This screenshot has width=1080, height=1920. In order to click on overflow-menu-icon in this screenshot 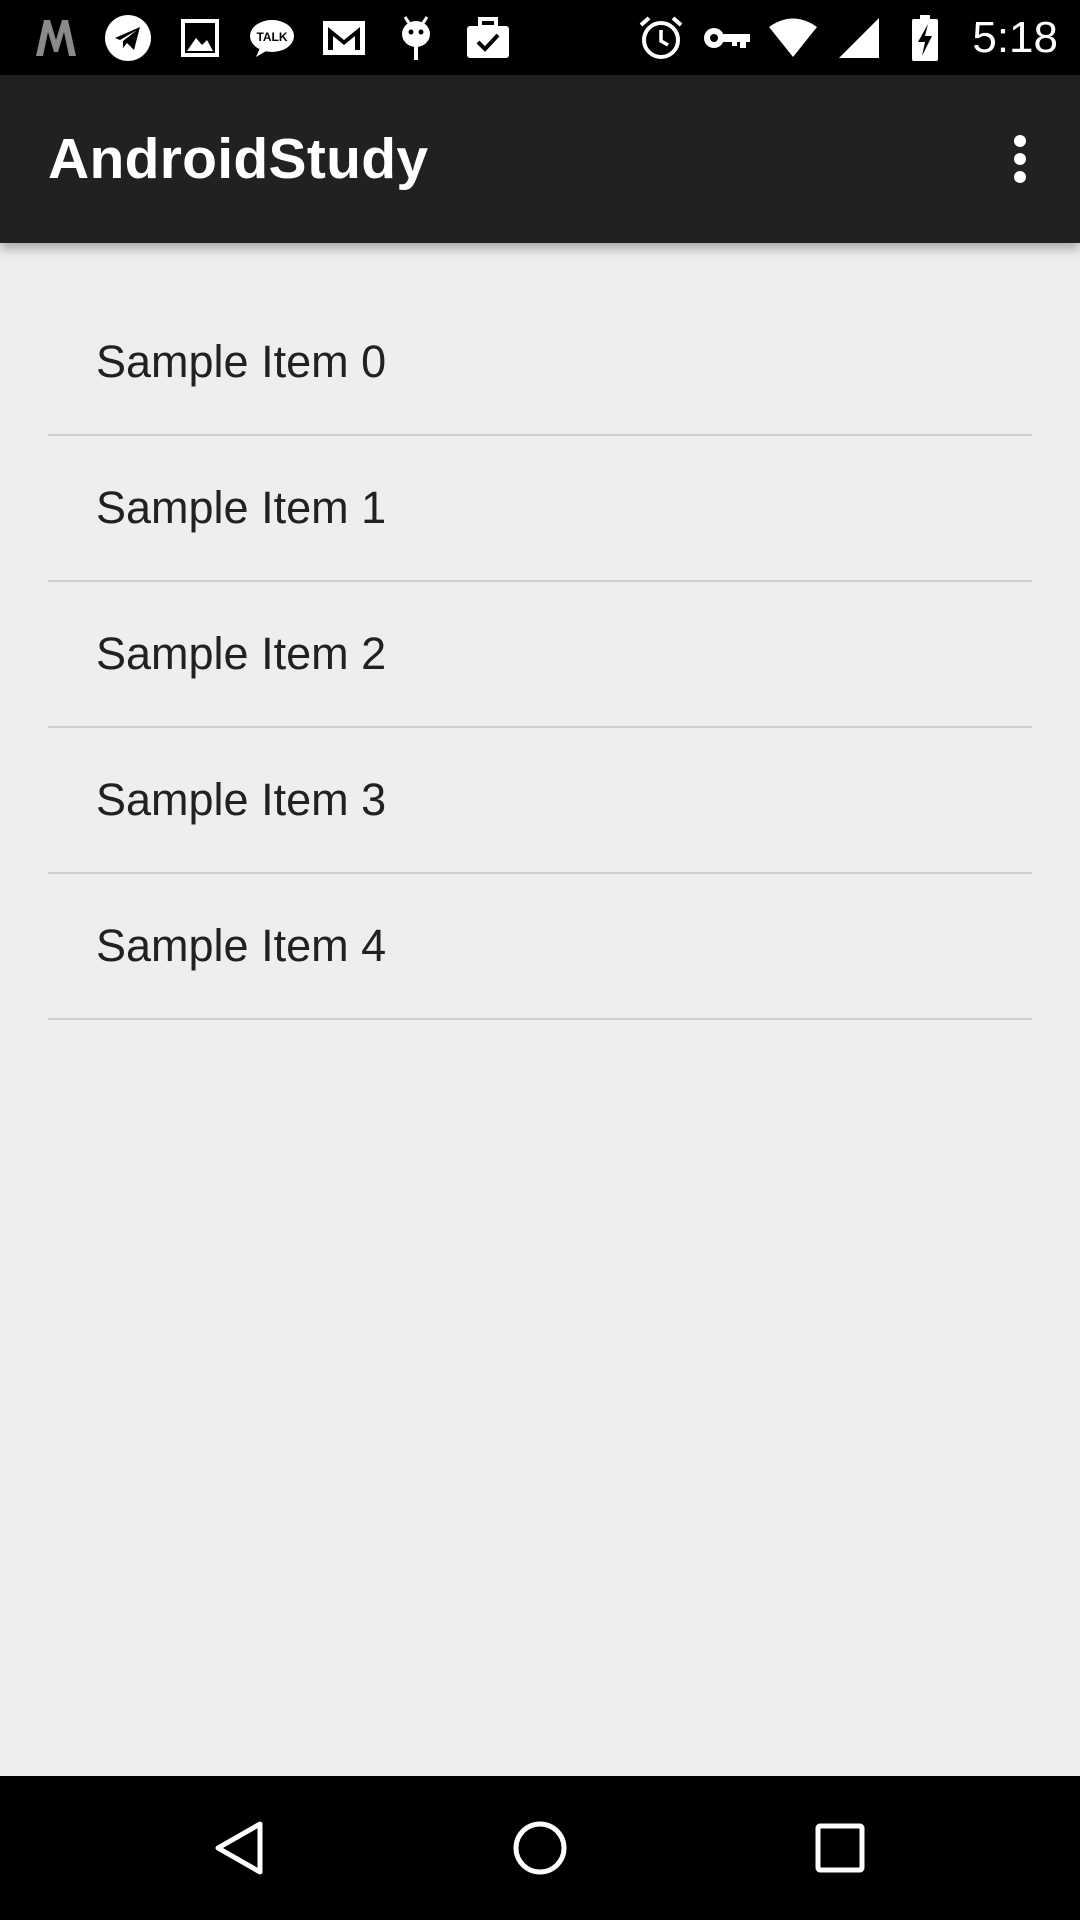, I will do `click(1020, 159)`.